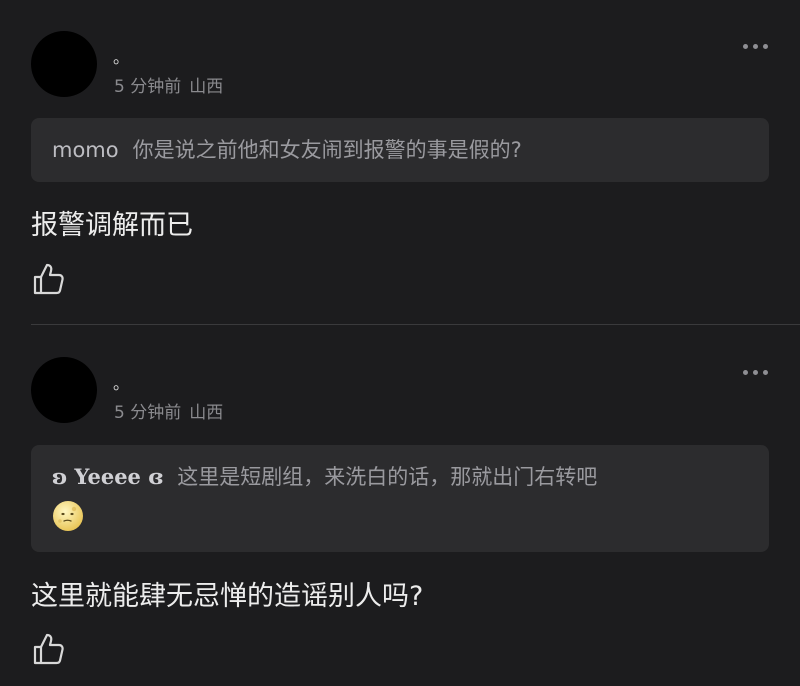 This screenshot has width=800, height=686. What do you see at coordinates (227, 596) in the screenshot?
I see `comment-text: 这里就能肆无忌惮的造谣别人吗?` at bounding box center [227, 596].